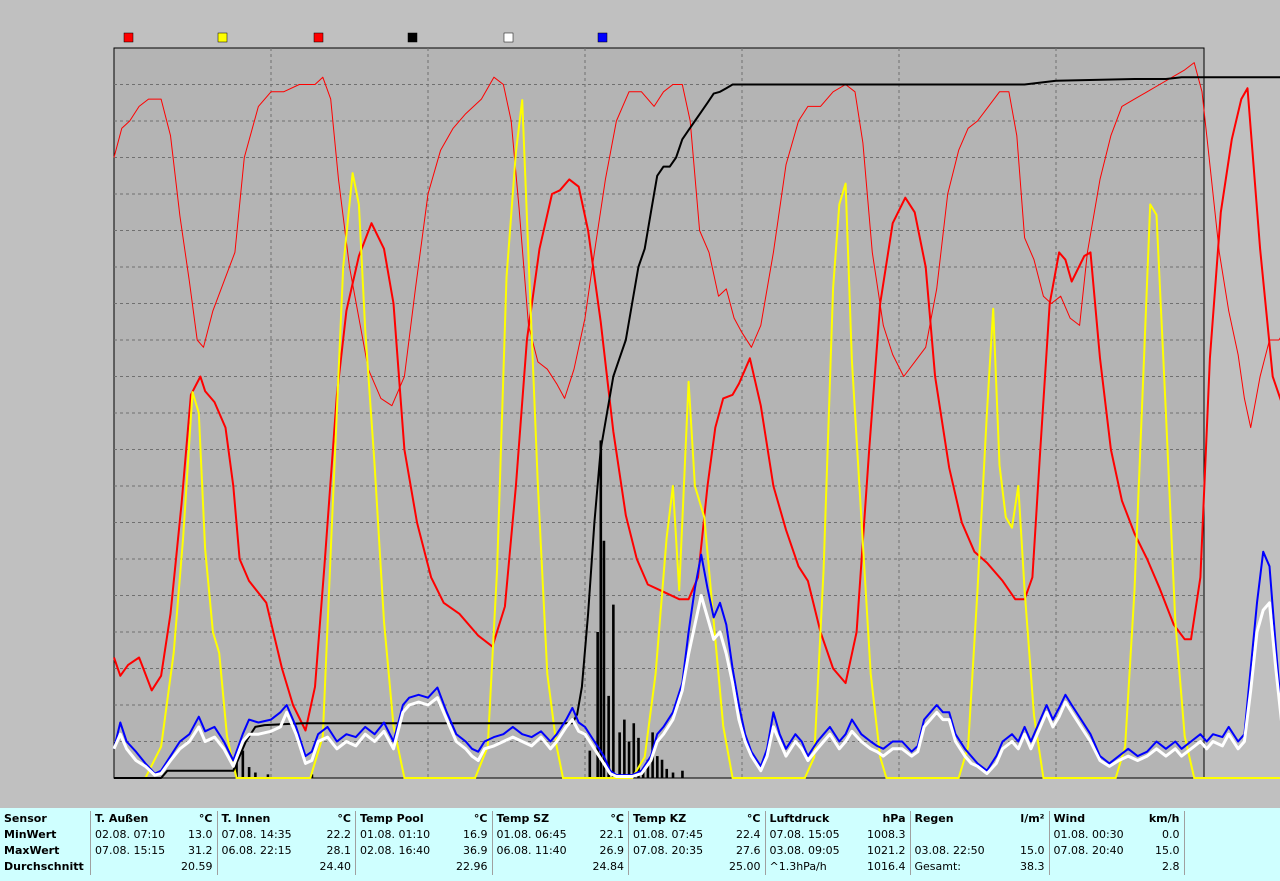 This screenshot has width=1280, height=881. What do you see at coordinates (934, 818) in the screenshot?
I see `summary-group-title: Regen` at bounding box center [934, 818].